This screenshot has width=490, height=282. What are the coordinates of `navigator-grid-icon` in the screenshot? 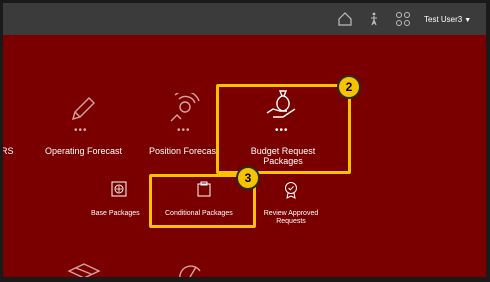 It's located at (403, 19).